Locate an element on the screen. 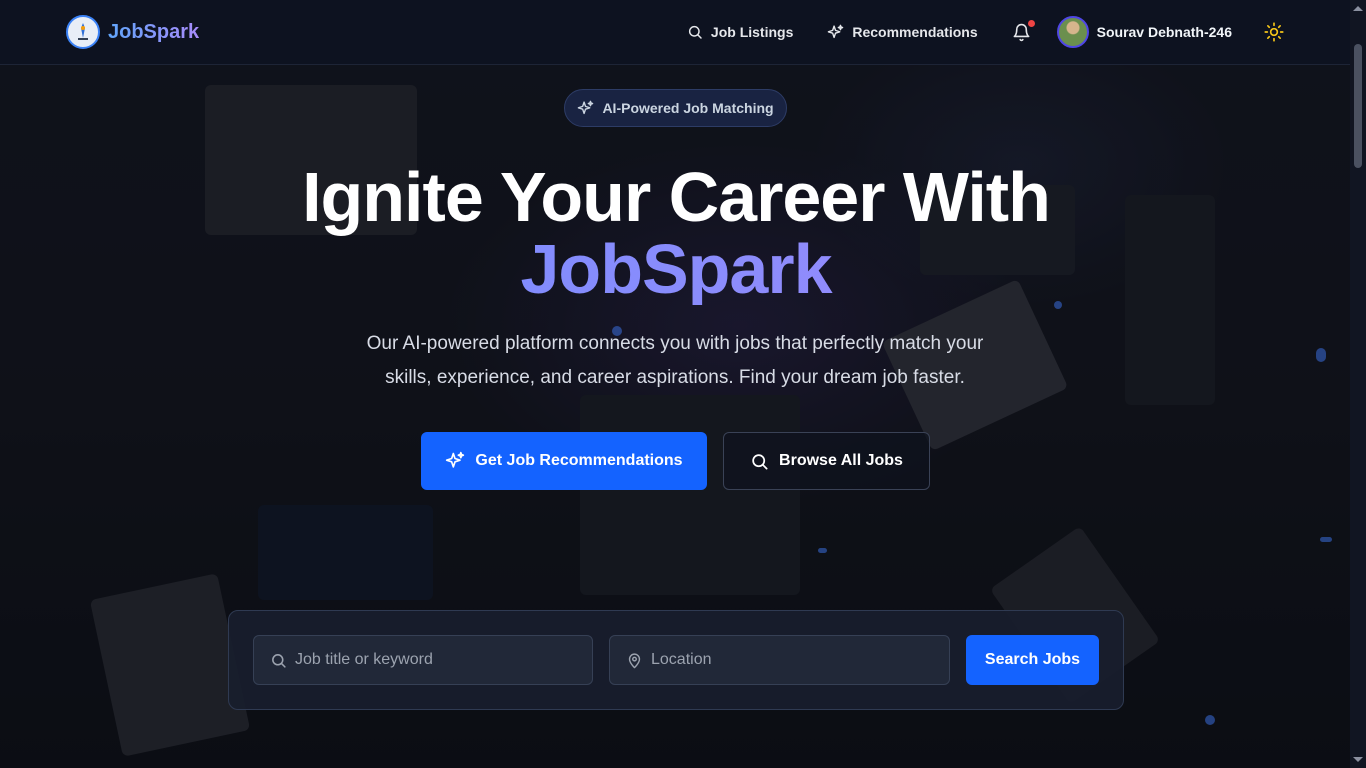  badge-label: AI-Powered Job Matching is located at coordinates (688, 108).